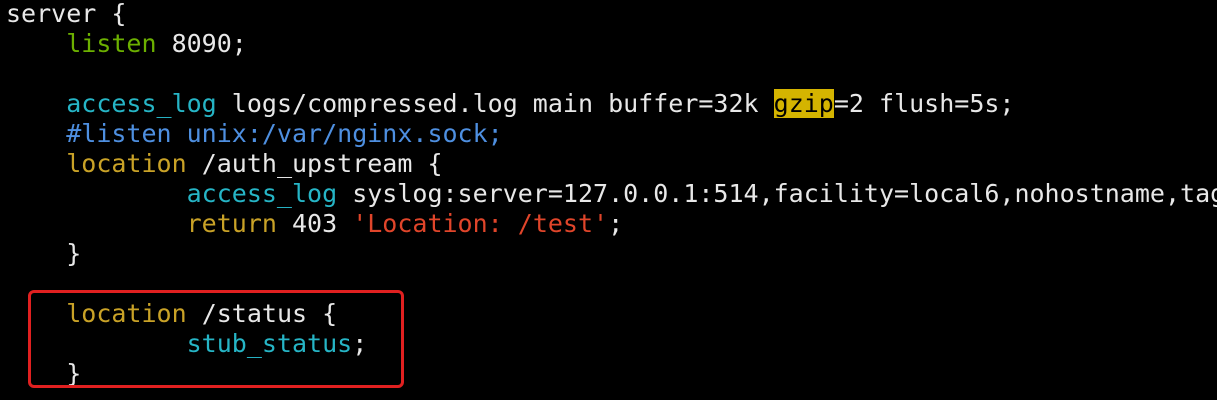  Describe the element at coordinates (803, 103) in the screenshot. I see `search-match-highlight: gzip` at that location.